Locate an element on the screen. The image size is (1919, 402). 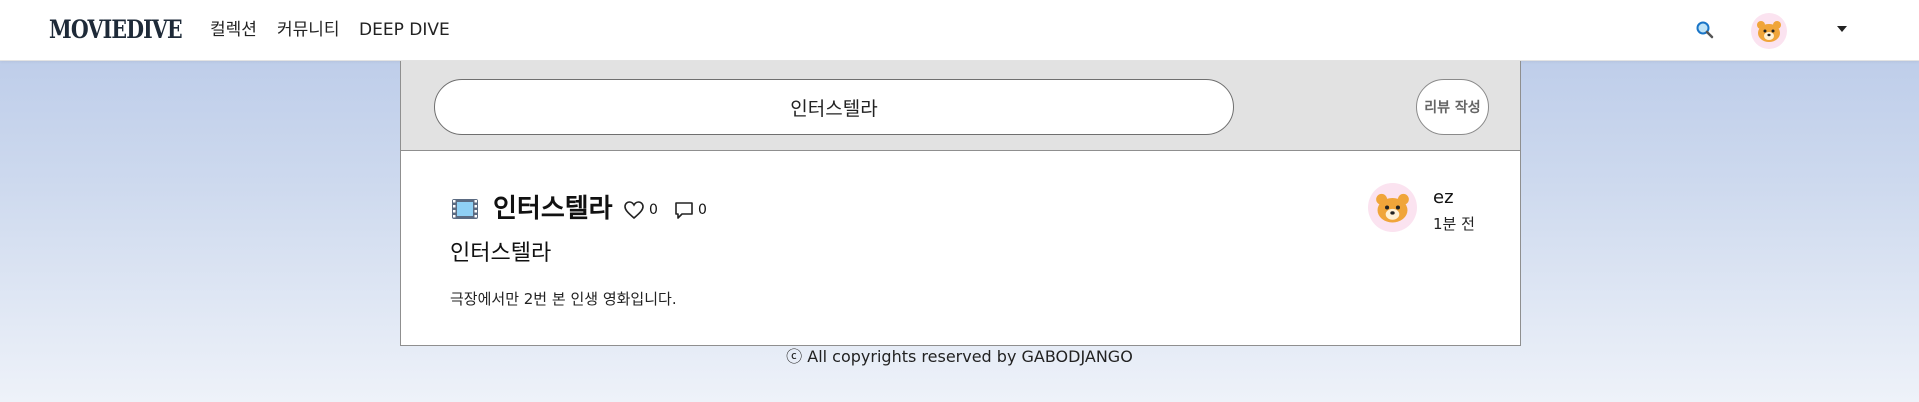
search-bar-area: 인터스텔라 리뷰 작성 is located at coordinates (960, 106).